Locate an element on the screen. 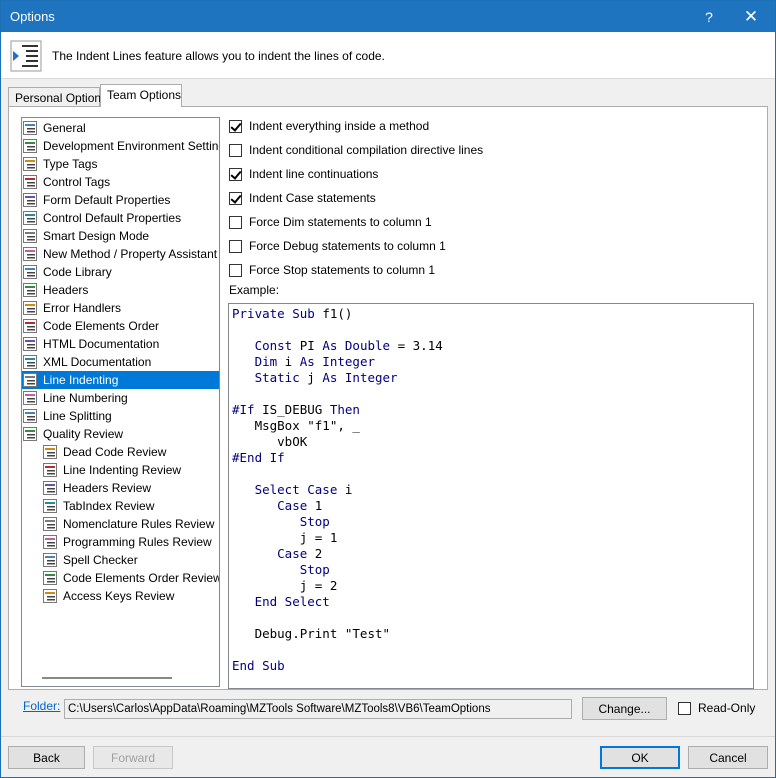  window-title: Options is located at coordinates (32, 16).